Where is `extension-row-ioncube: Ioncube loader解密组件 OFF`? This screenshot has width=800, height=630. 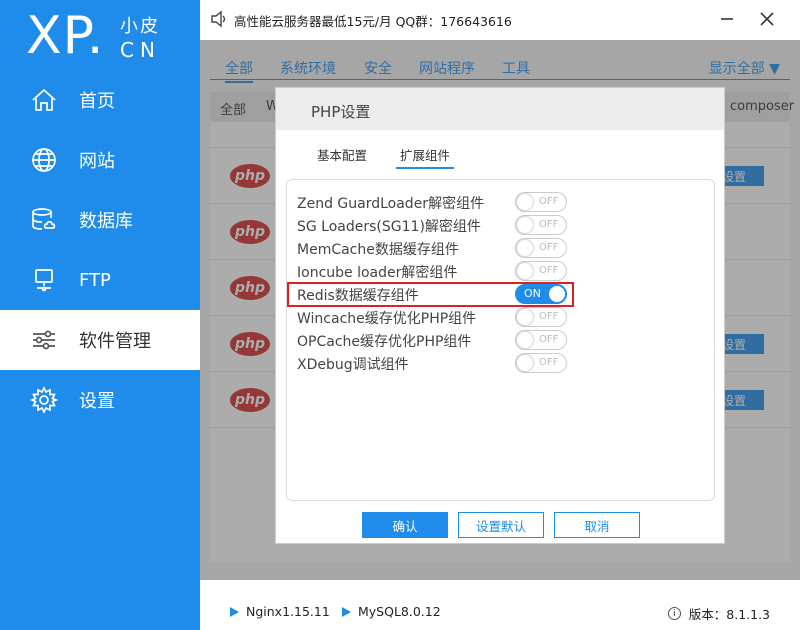 extension-row-ioncube: Ioncube loader解密组件 OFF is located at coordinates (502, 271).